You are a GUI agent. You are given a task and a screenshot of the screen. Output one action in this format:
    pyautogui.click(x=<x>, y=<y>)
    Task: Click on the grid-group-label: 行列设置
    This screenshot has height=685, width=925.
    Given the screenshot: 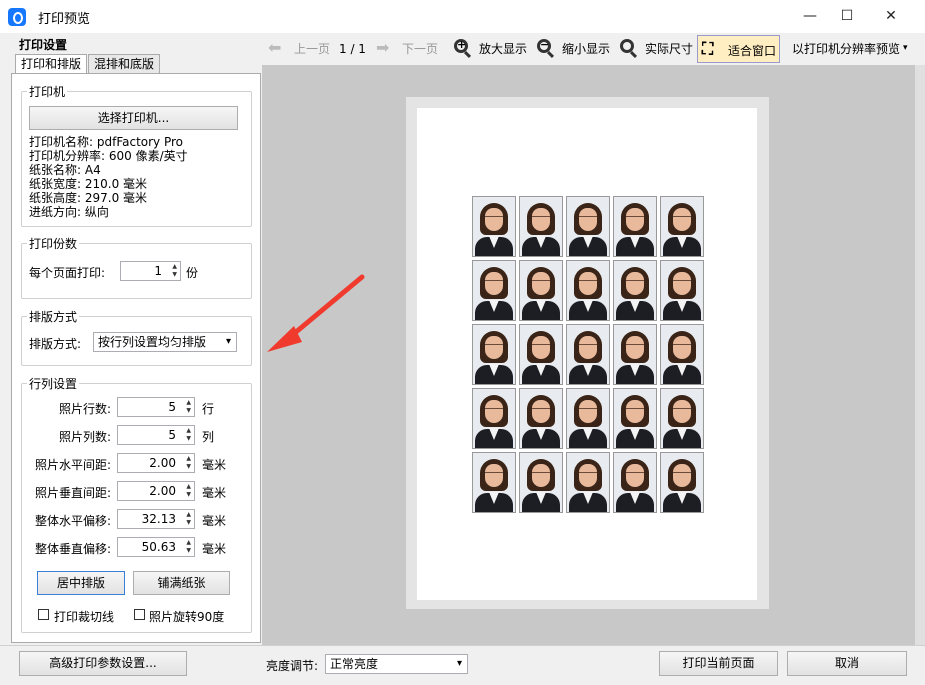 What is the action you would take?
    pyautogui.click(x=53, y=383)
    